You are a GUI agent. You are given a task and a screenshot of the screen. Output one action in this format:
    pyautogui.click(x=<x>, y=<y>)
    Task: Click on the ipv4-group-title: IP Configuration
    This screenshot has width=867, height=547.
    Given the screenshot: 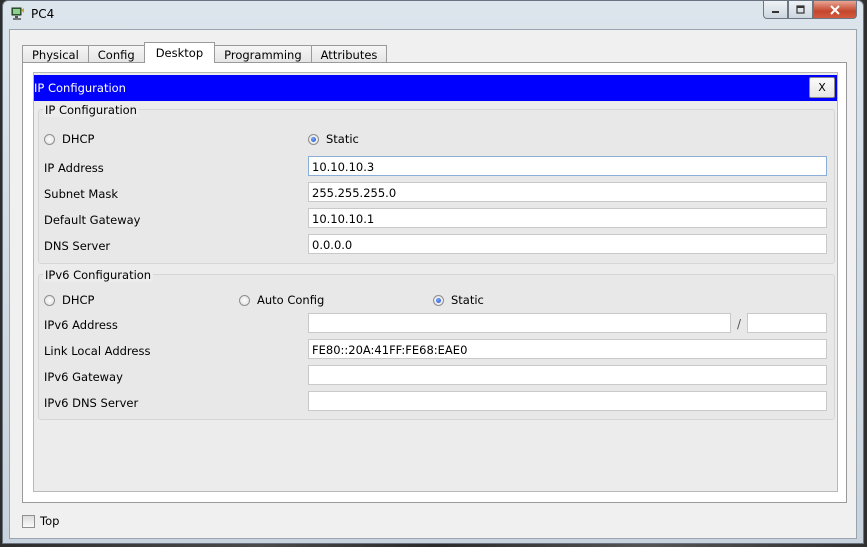 What is the action you would take?
    pyautogui.click(x=91, y=110)
    